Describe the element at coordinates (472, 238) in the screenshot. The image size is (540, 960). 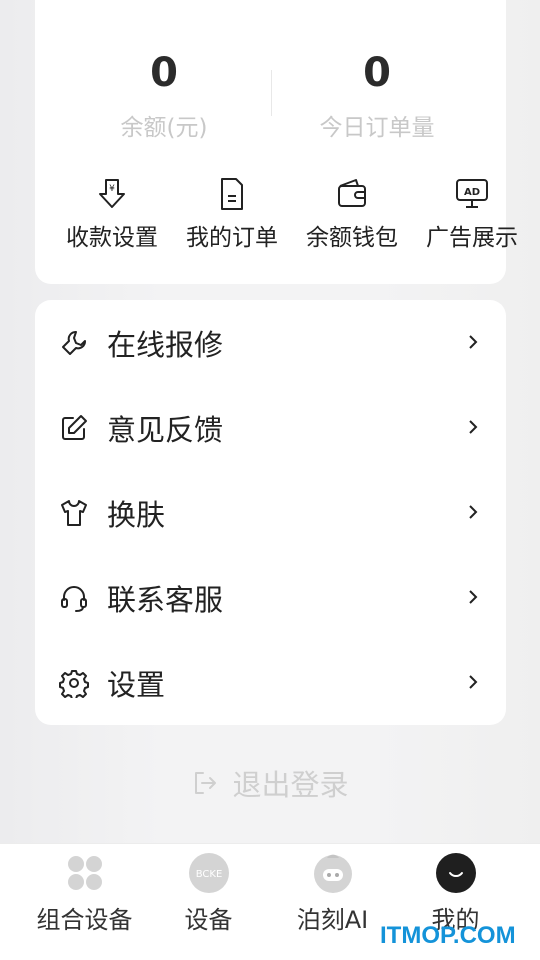
I see `quick-action-label: 广告展示` at that location.